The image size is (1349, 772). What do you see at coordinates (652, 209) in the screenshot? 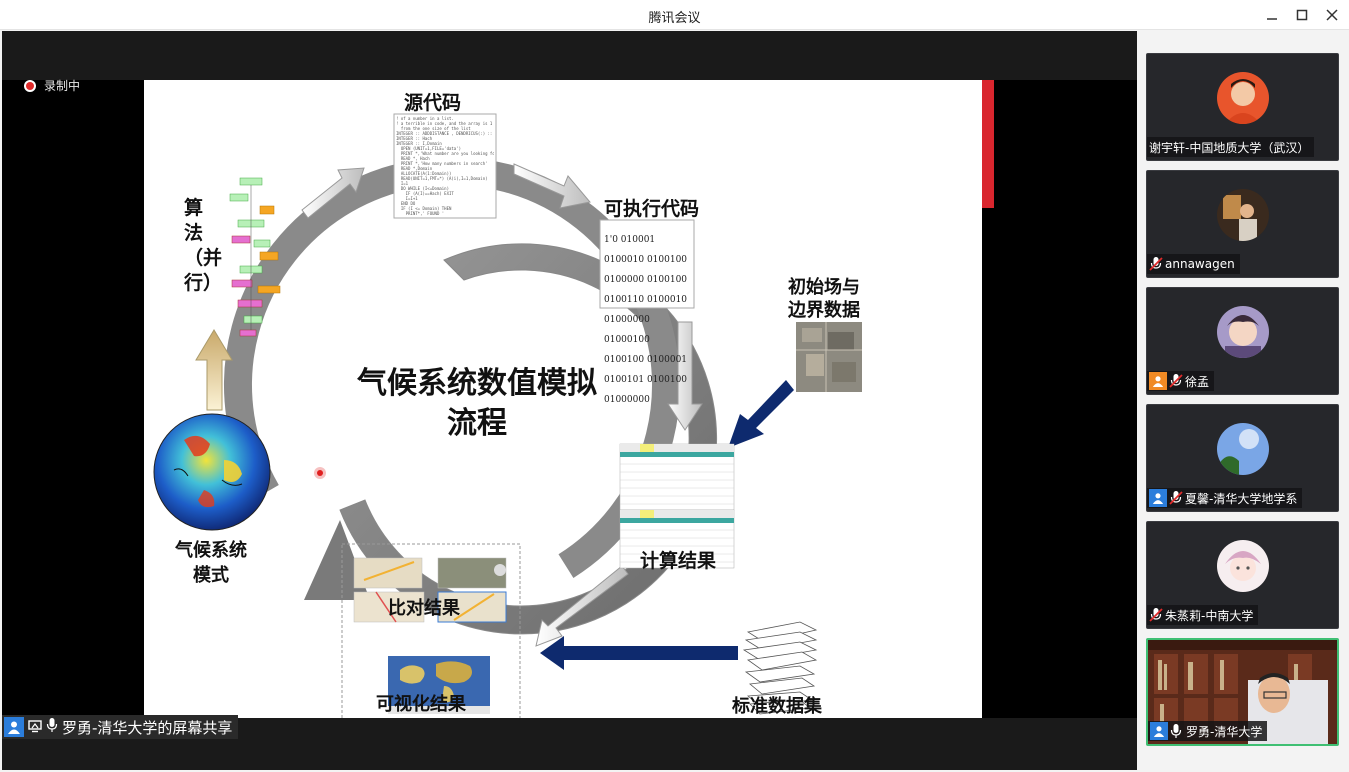
I see `label-executable: 可执行代码` at bounding box center [652, 209].